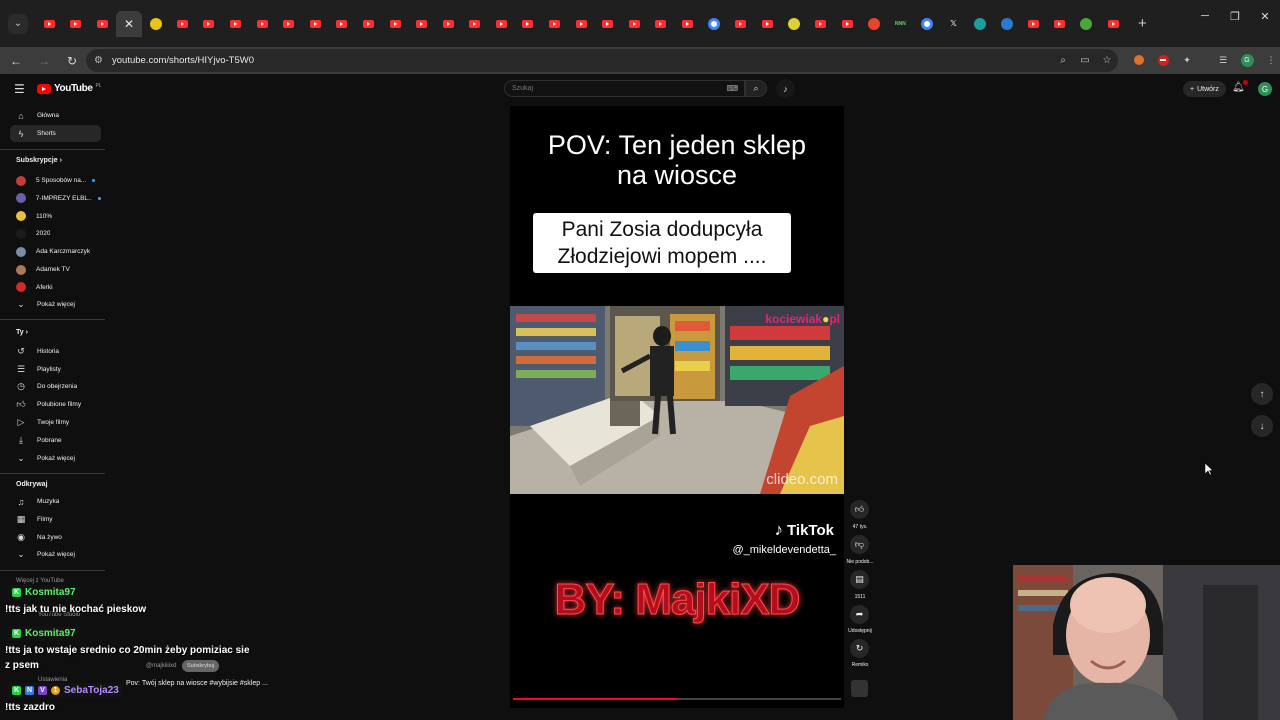 The width and height of the screenshot is (1280, 720). I want to click on create-button: + Utwórz, so click(1204, 89).